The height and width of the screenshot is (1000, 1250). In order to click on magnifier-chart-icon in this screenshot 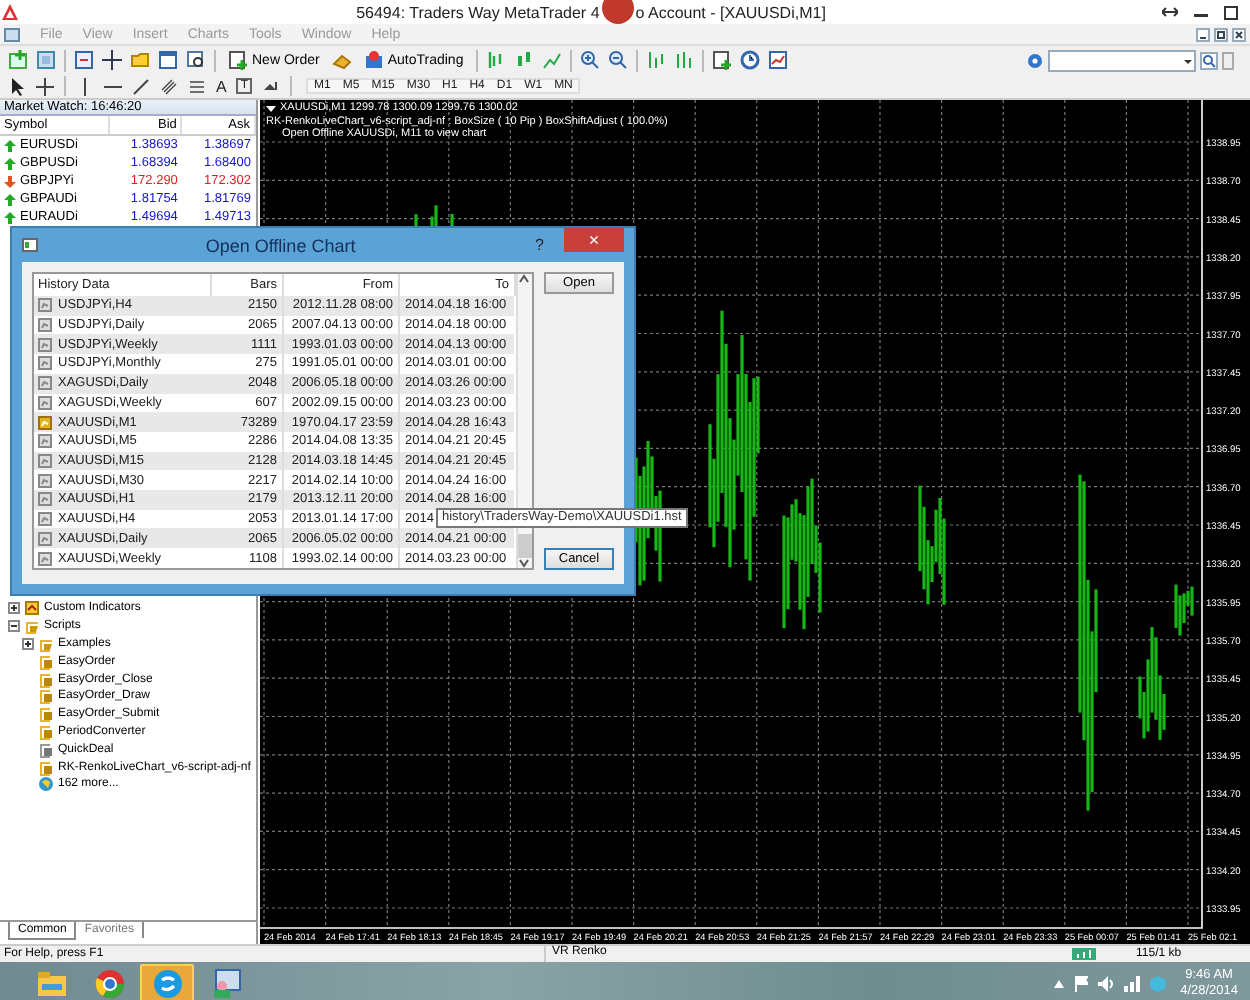, I will do `click(196, 60)`.